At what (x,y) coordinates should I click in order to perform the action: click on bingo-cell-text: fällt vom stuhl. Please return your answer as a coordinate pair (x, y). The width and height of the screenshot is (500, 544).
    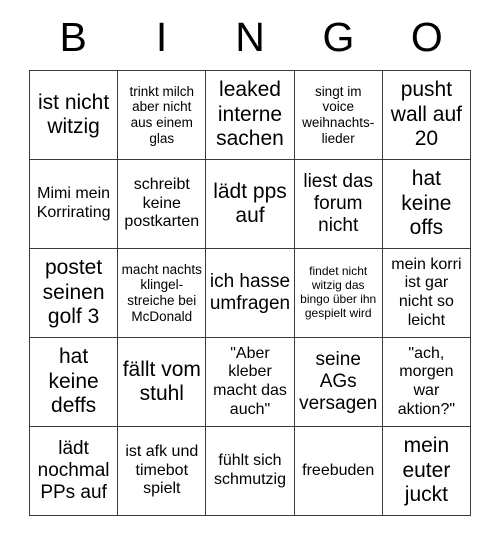
    Looking at the image, I should click on (161, 381).